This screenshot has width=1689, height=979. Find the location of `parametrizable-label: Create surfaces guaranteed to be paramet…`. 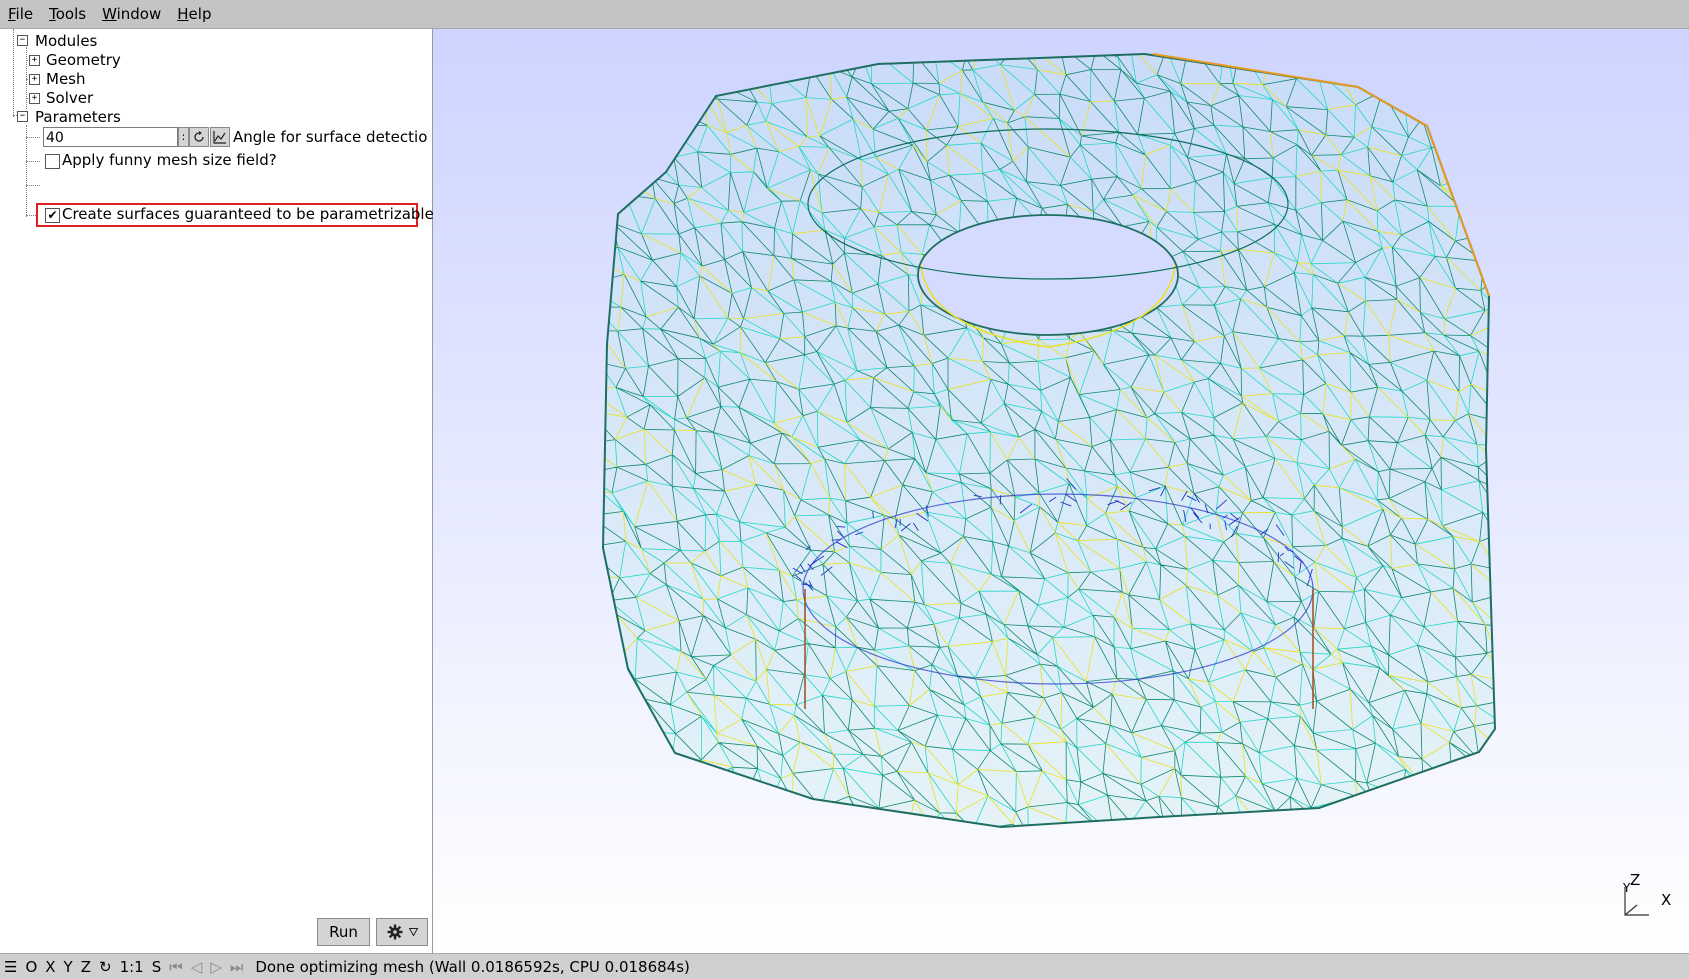

parametrizable-label: Create surfaces guaranteed to be paramet… is located at coordinates (248, 214).